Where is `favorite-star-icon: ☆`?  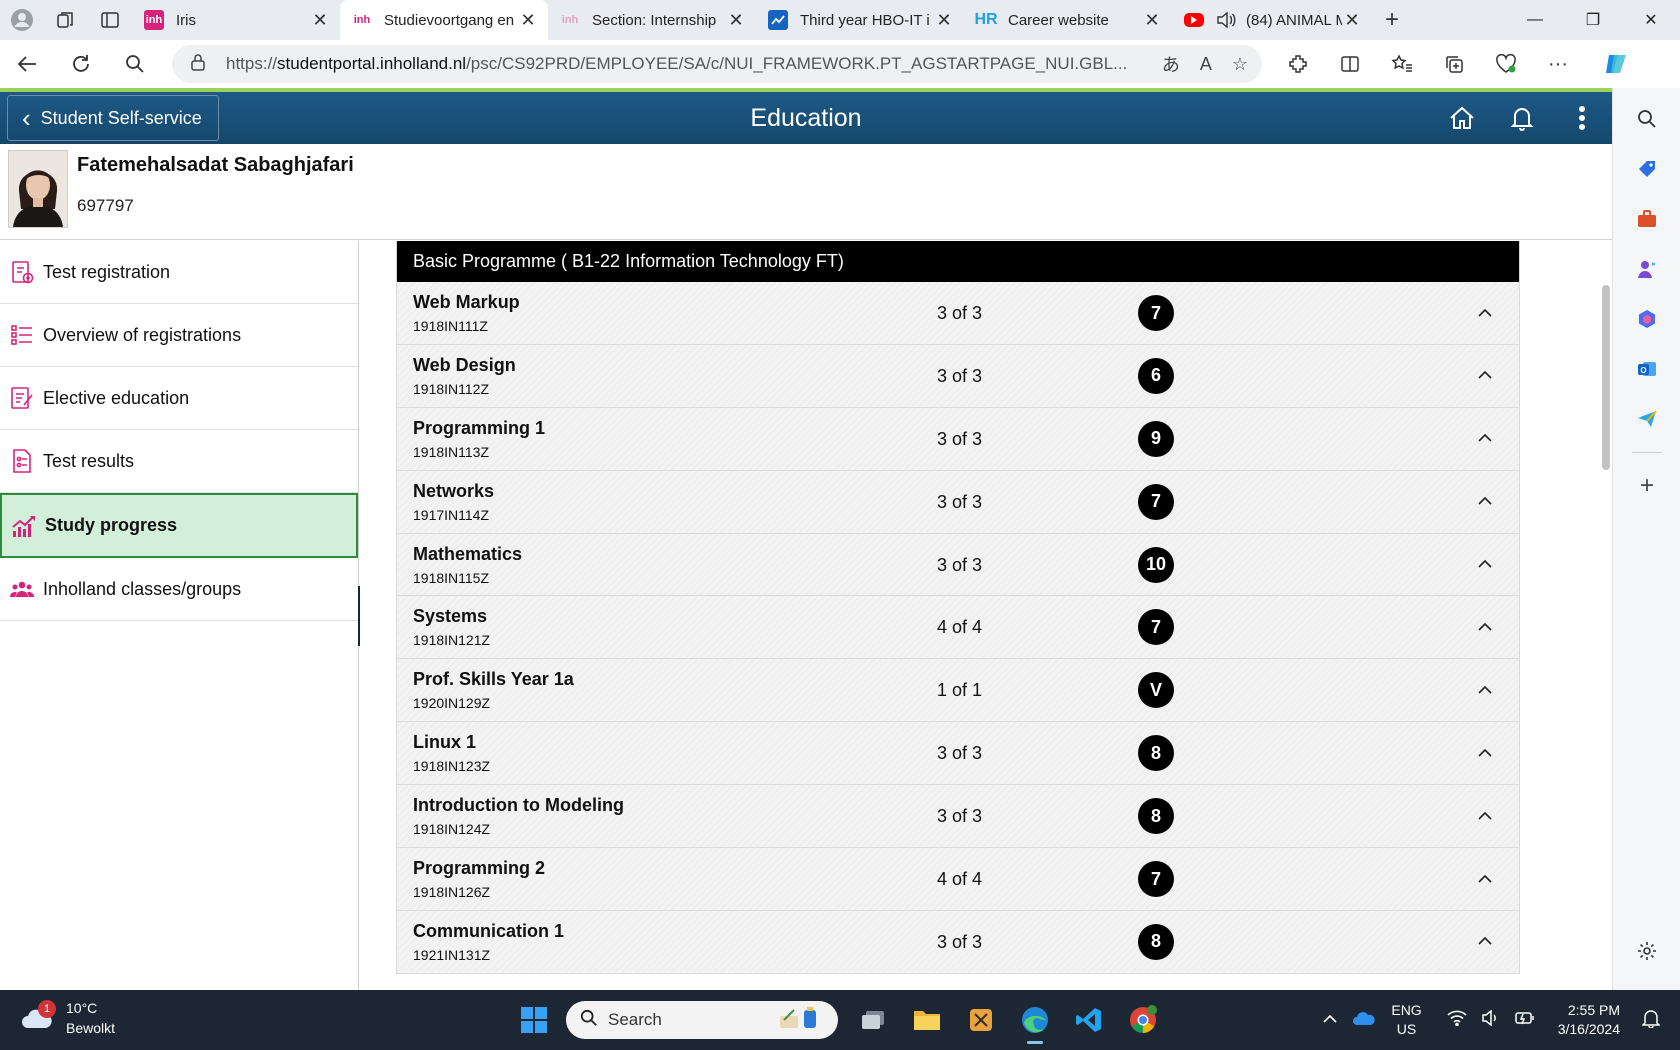 favorite-star-icon: ☆ is located at coordinates (1240, 64).